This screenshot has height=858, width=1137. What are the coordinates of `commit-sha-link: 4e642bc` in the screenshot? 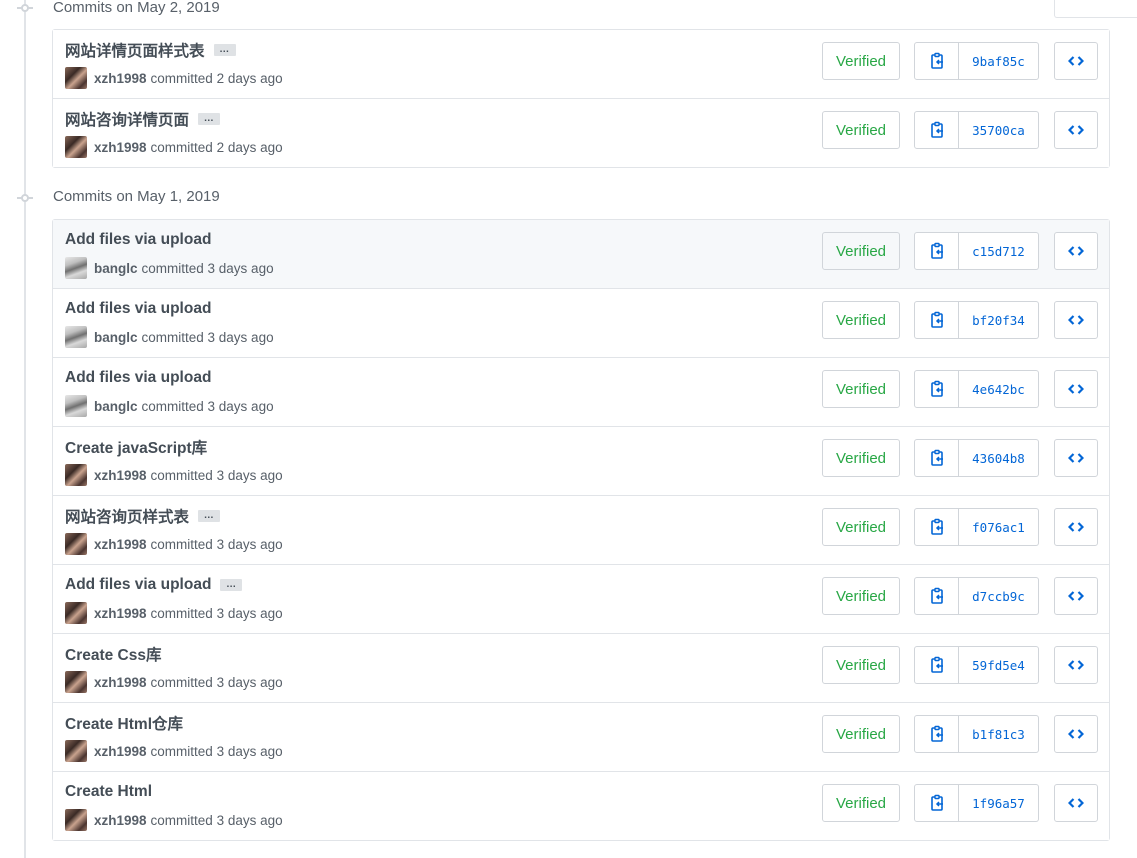 It's located at (999, 389).